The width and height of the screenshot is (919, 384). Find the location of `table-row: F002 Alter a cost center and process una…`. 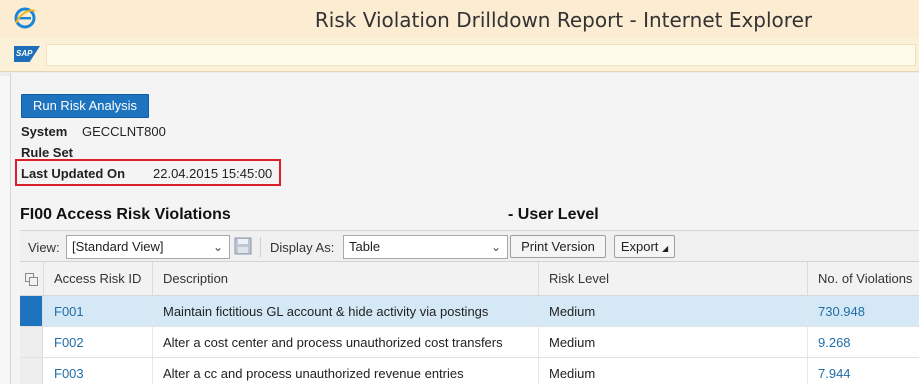

table-row: F002 Alter a cost center and process una… is located at coordinates (469, 342).